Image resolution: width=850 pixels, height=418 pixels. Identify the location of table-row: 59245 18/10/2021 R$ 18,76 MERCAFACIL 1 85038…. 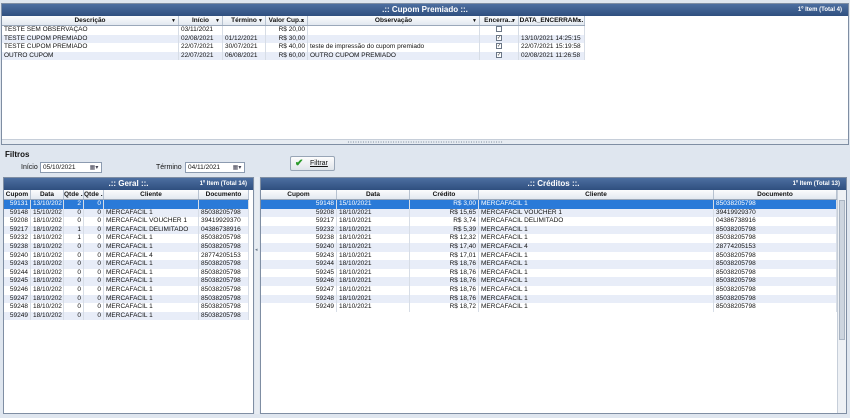
(549, 273).